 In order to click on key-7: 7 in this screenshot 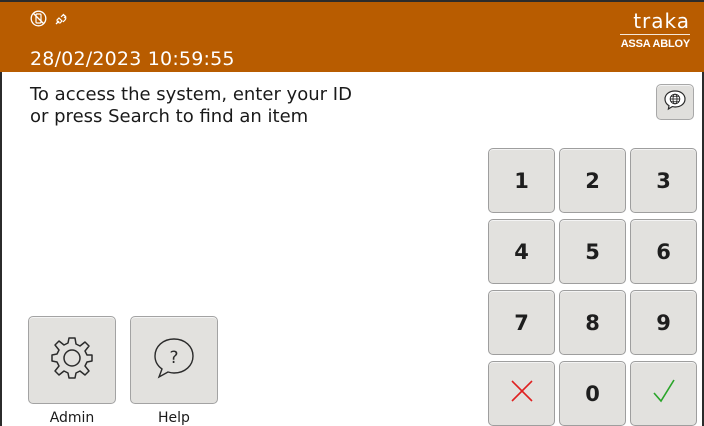, I will do `click(521, 322)`.